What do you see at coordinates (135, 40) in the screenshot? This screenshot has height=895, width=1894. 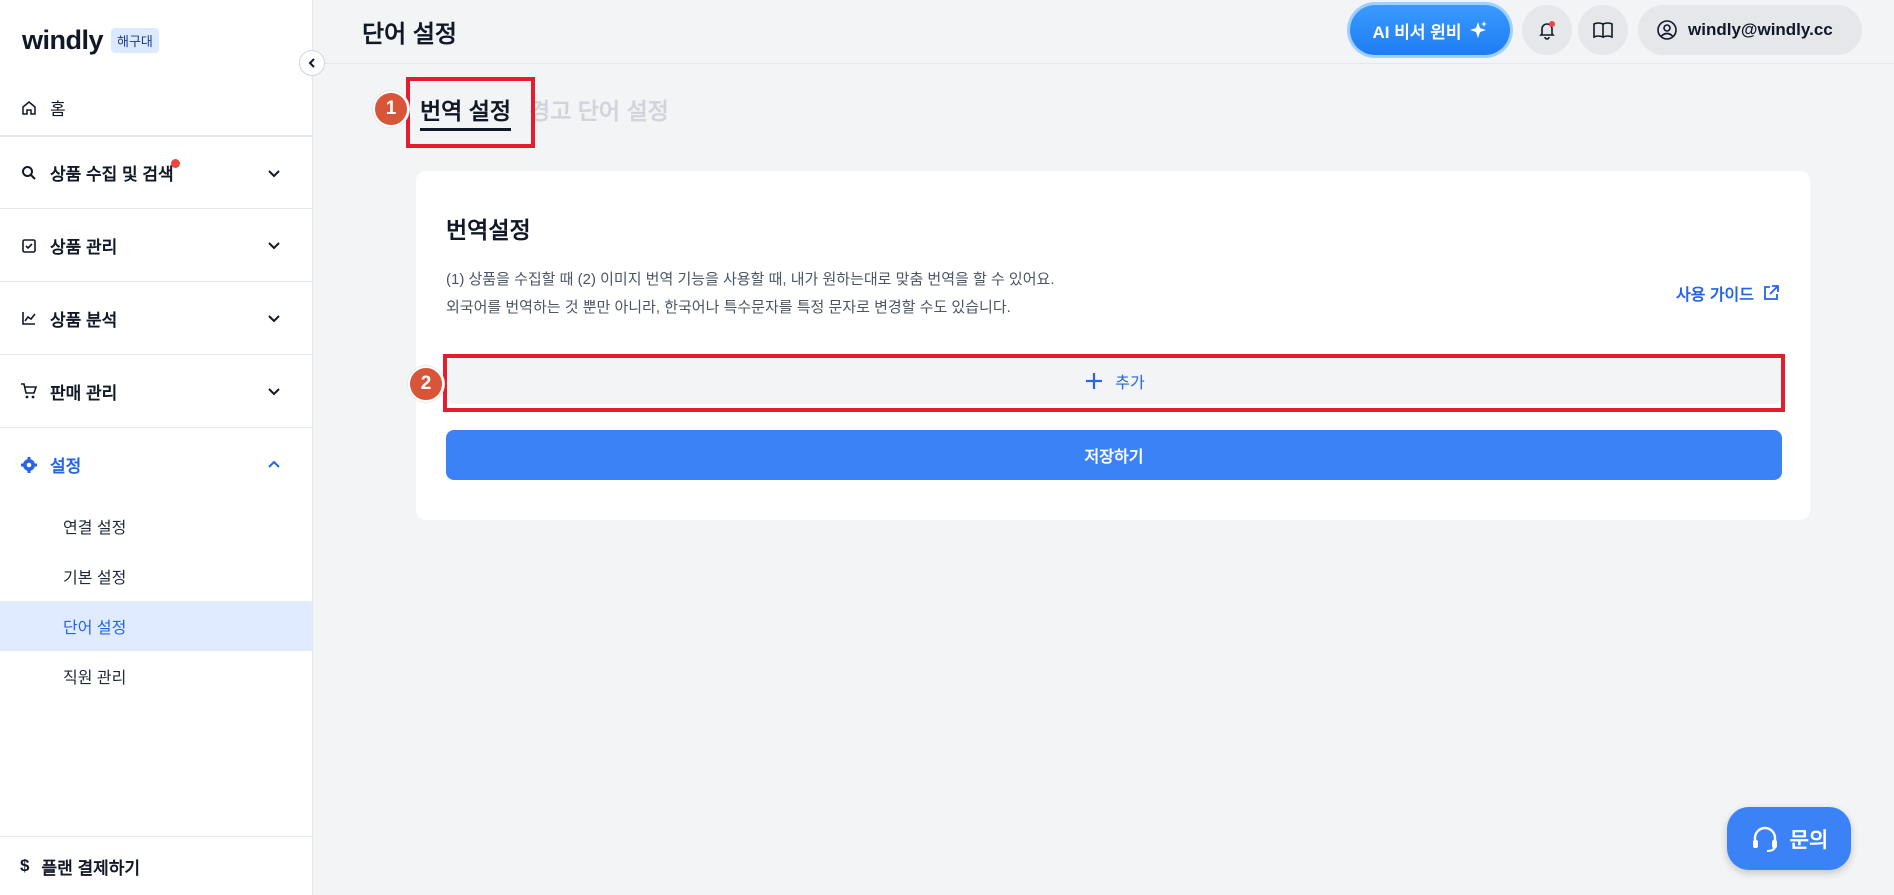 I see `logo-badge: 해구대` at bounding box center [135, 40].